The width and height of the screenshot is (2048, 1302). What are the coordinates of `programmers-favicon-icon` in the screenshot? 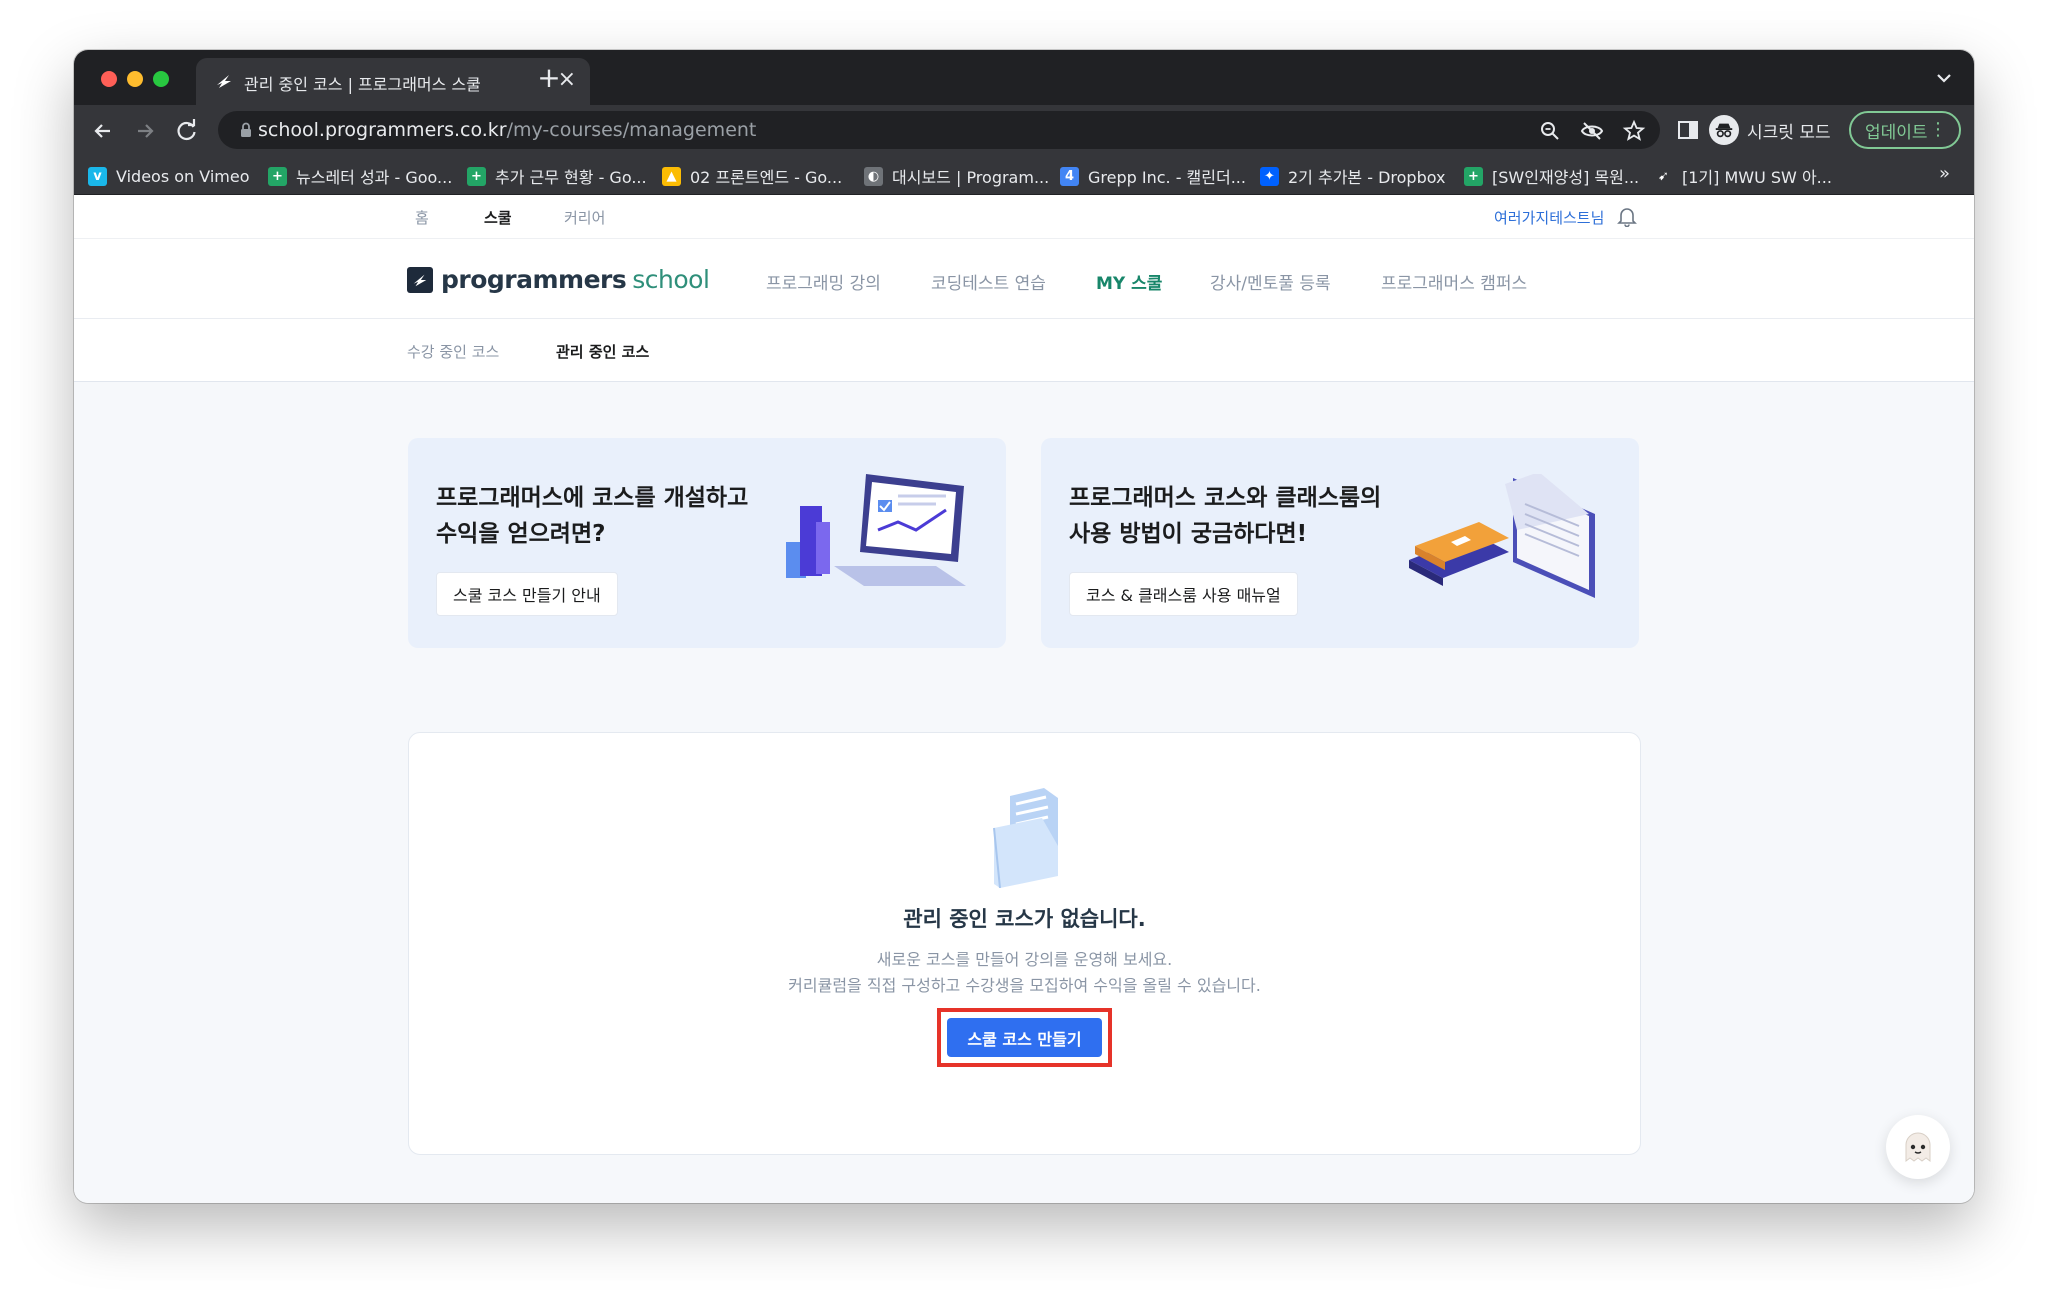 It's located at (224, 81).